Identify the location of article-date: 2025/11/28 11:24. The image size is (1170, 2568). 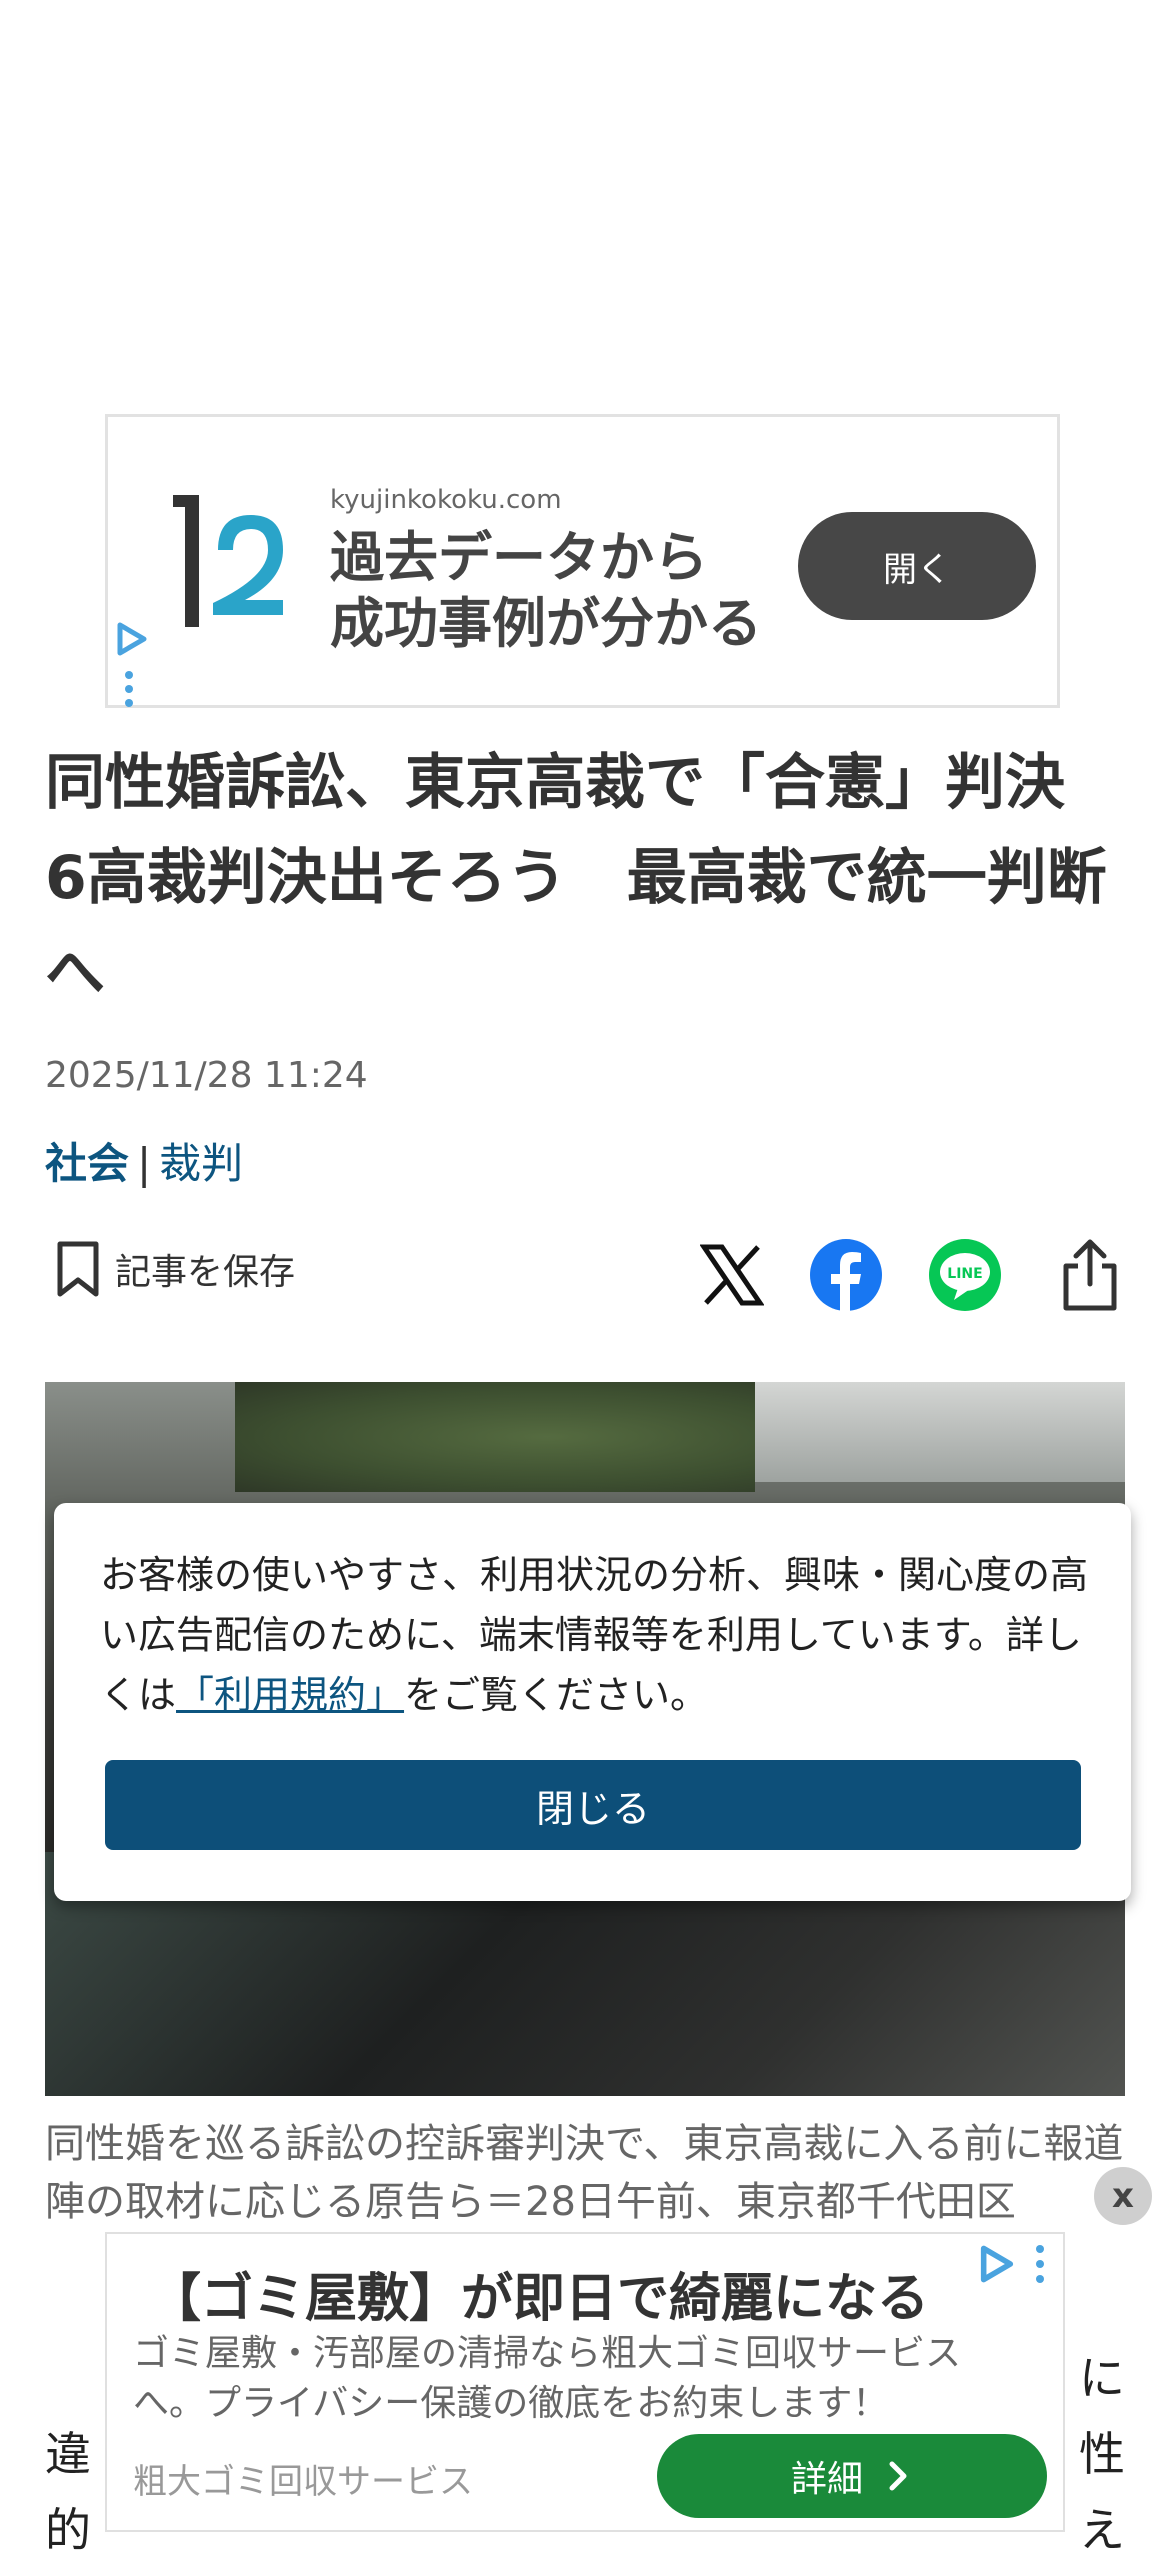
(206, 1075).